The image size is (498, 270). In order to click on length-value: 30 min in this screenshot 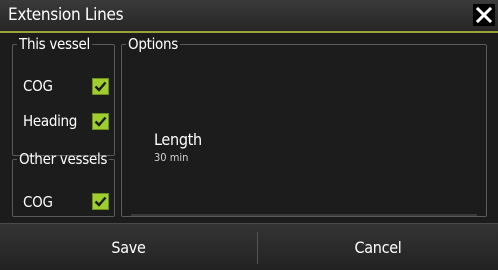, I will do `click(171, 157)`.